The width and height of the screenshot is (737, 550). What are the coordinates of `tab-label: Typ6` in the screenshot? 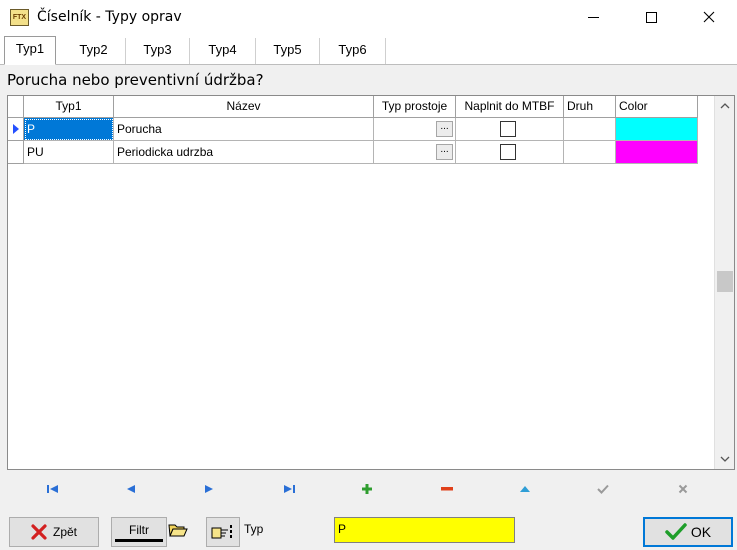 It's located at (352, 49).